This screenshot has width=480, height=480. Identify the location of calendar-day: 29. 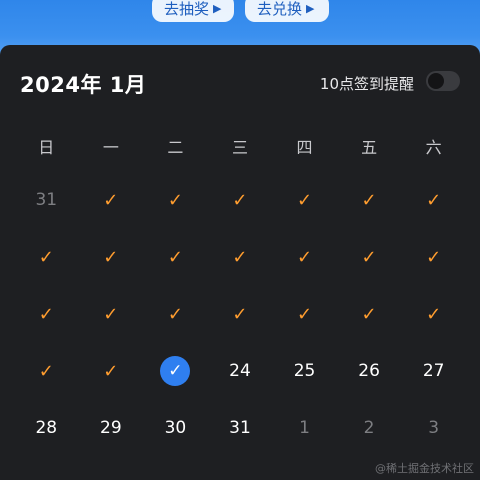
(111, 428).